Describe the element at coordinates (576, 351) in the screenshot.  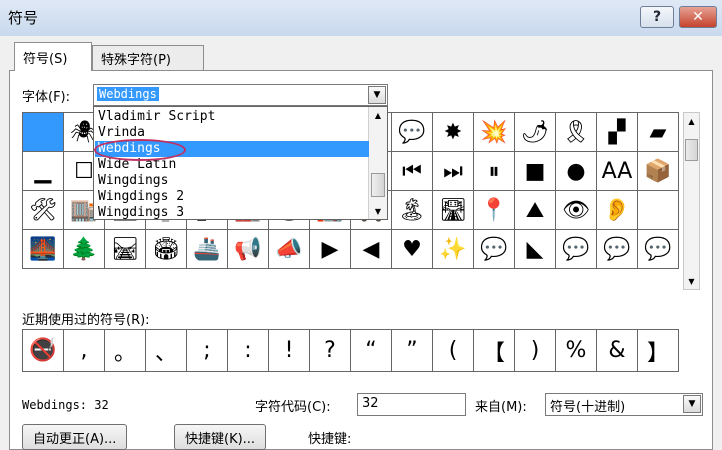
I see `recent-symbol-cell: %` at that location.